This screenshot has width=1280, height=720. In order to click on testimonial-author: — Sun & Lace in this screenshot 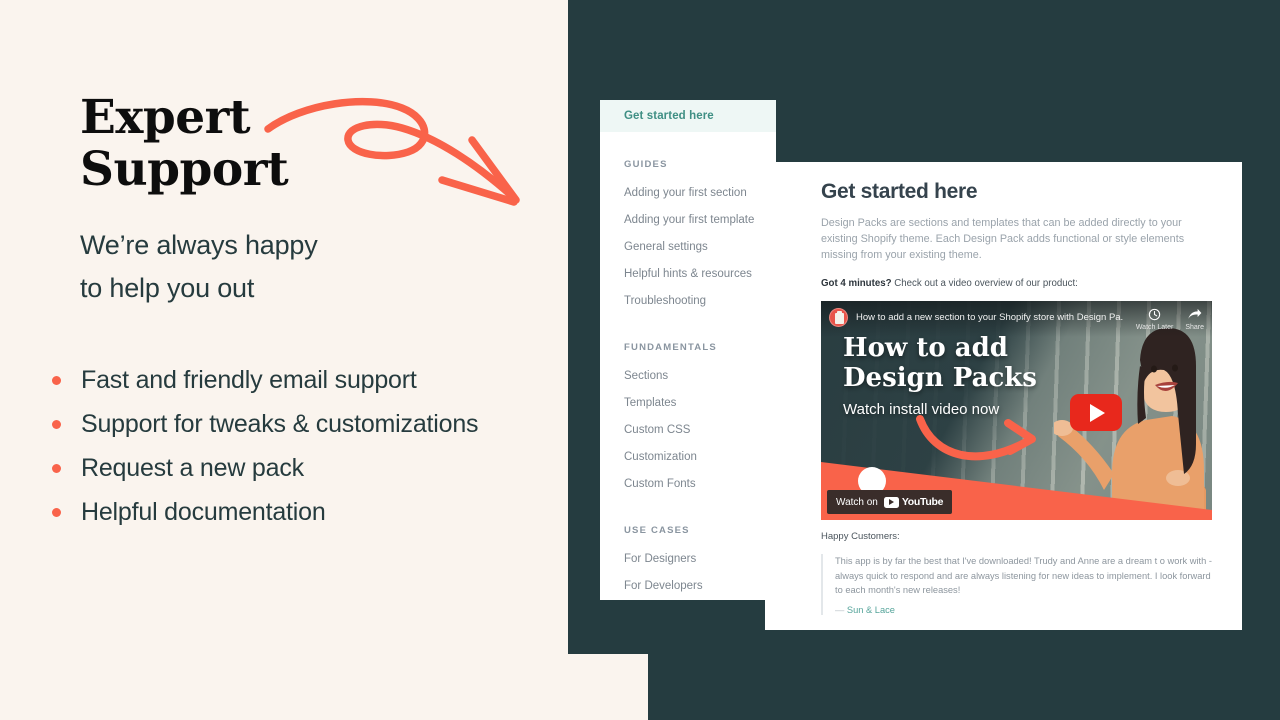, I will do `click(1023, 610)`.